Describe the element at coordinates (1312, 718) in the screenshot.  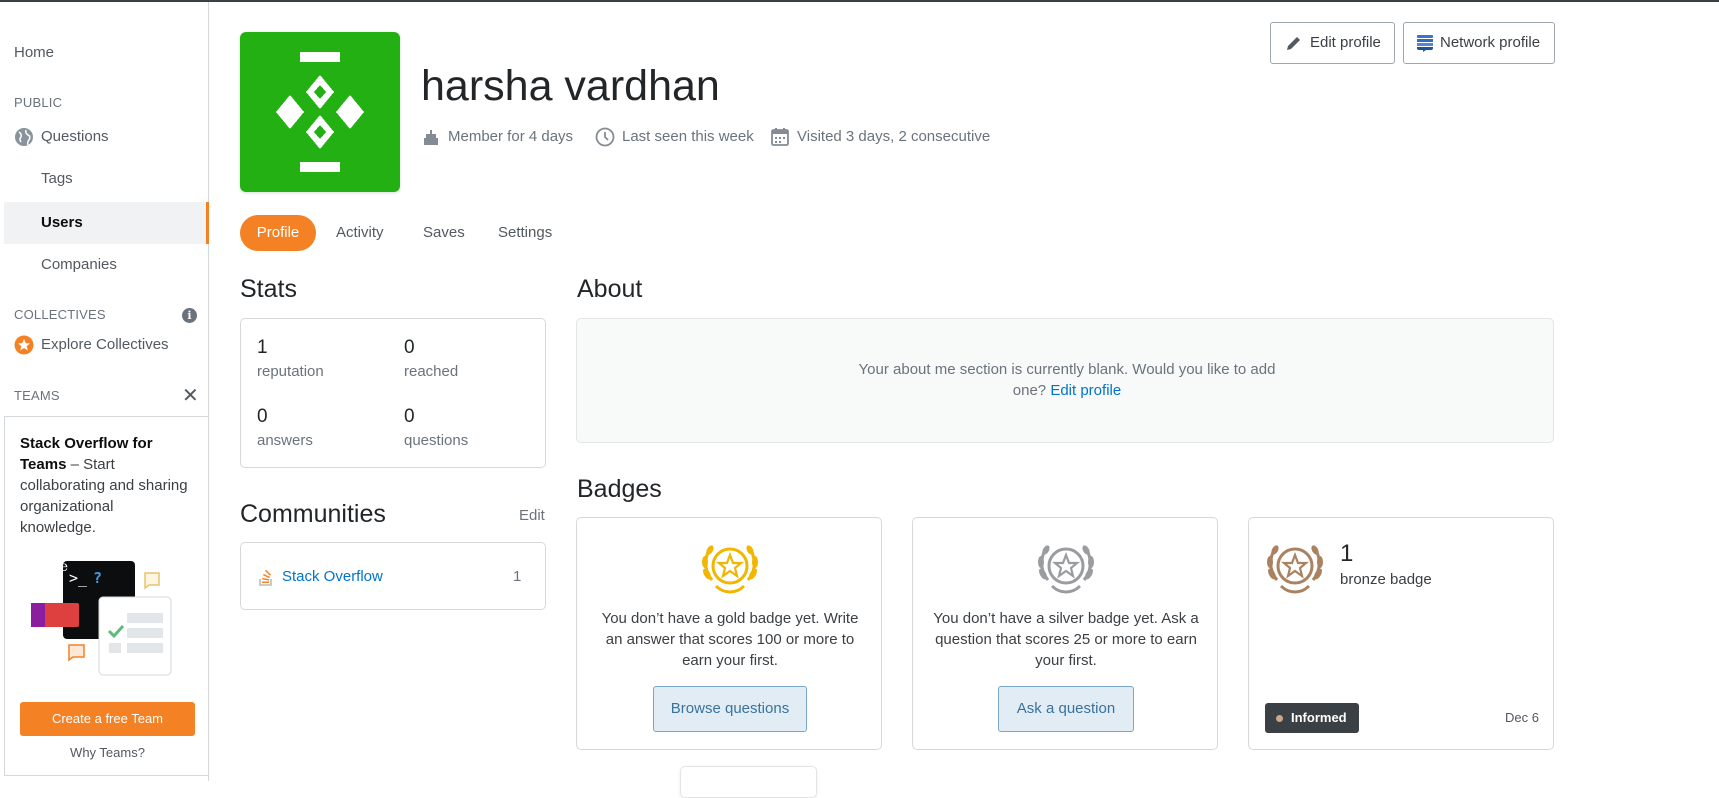
I see `informed-badge: Informed` at that location.